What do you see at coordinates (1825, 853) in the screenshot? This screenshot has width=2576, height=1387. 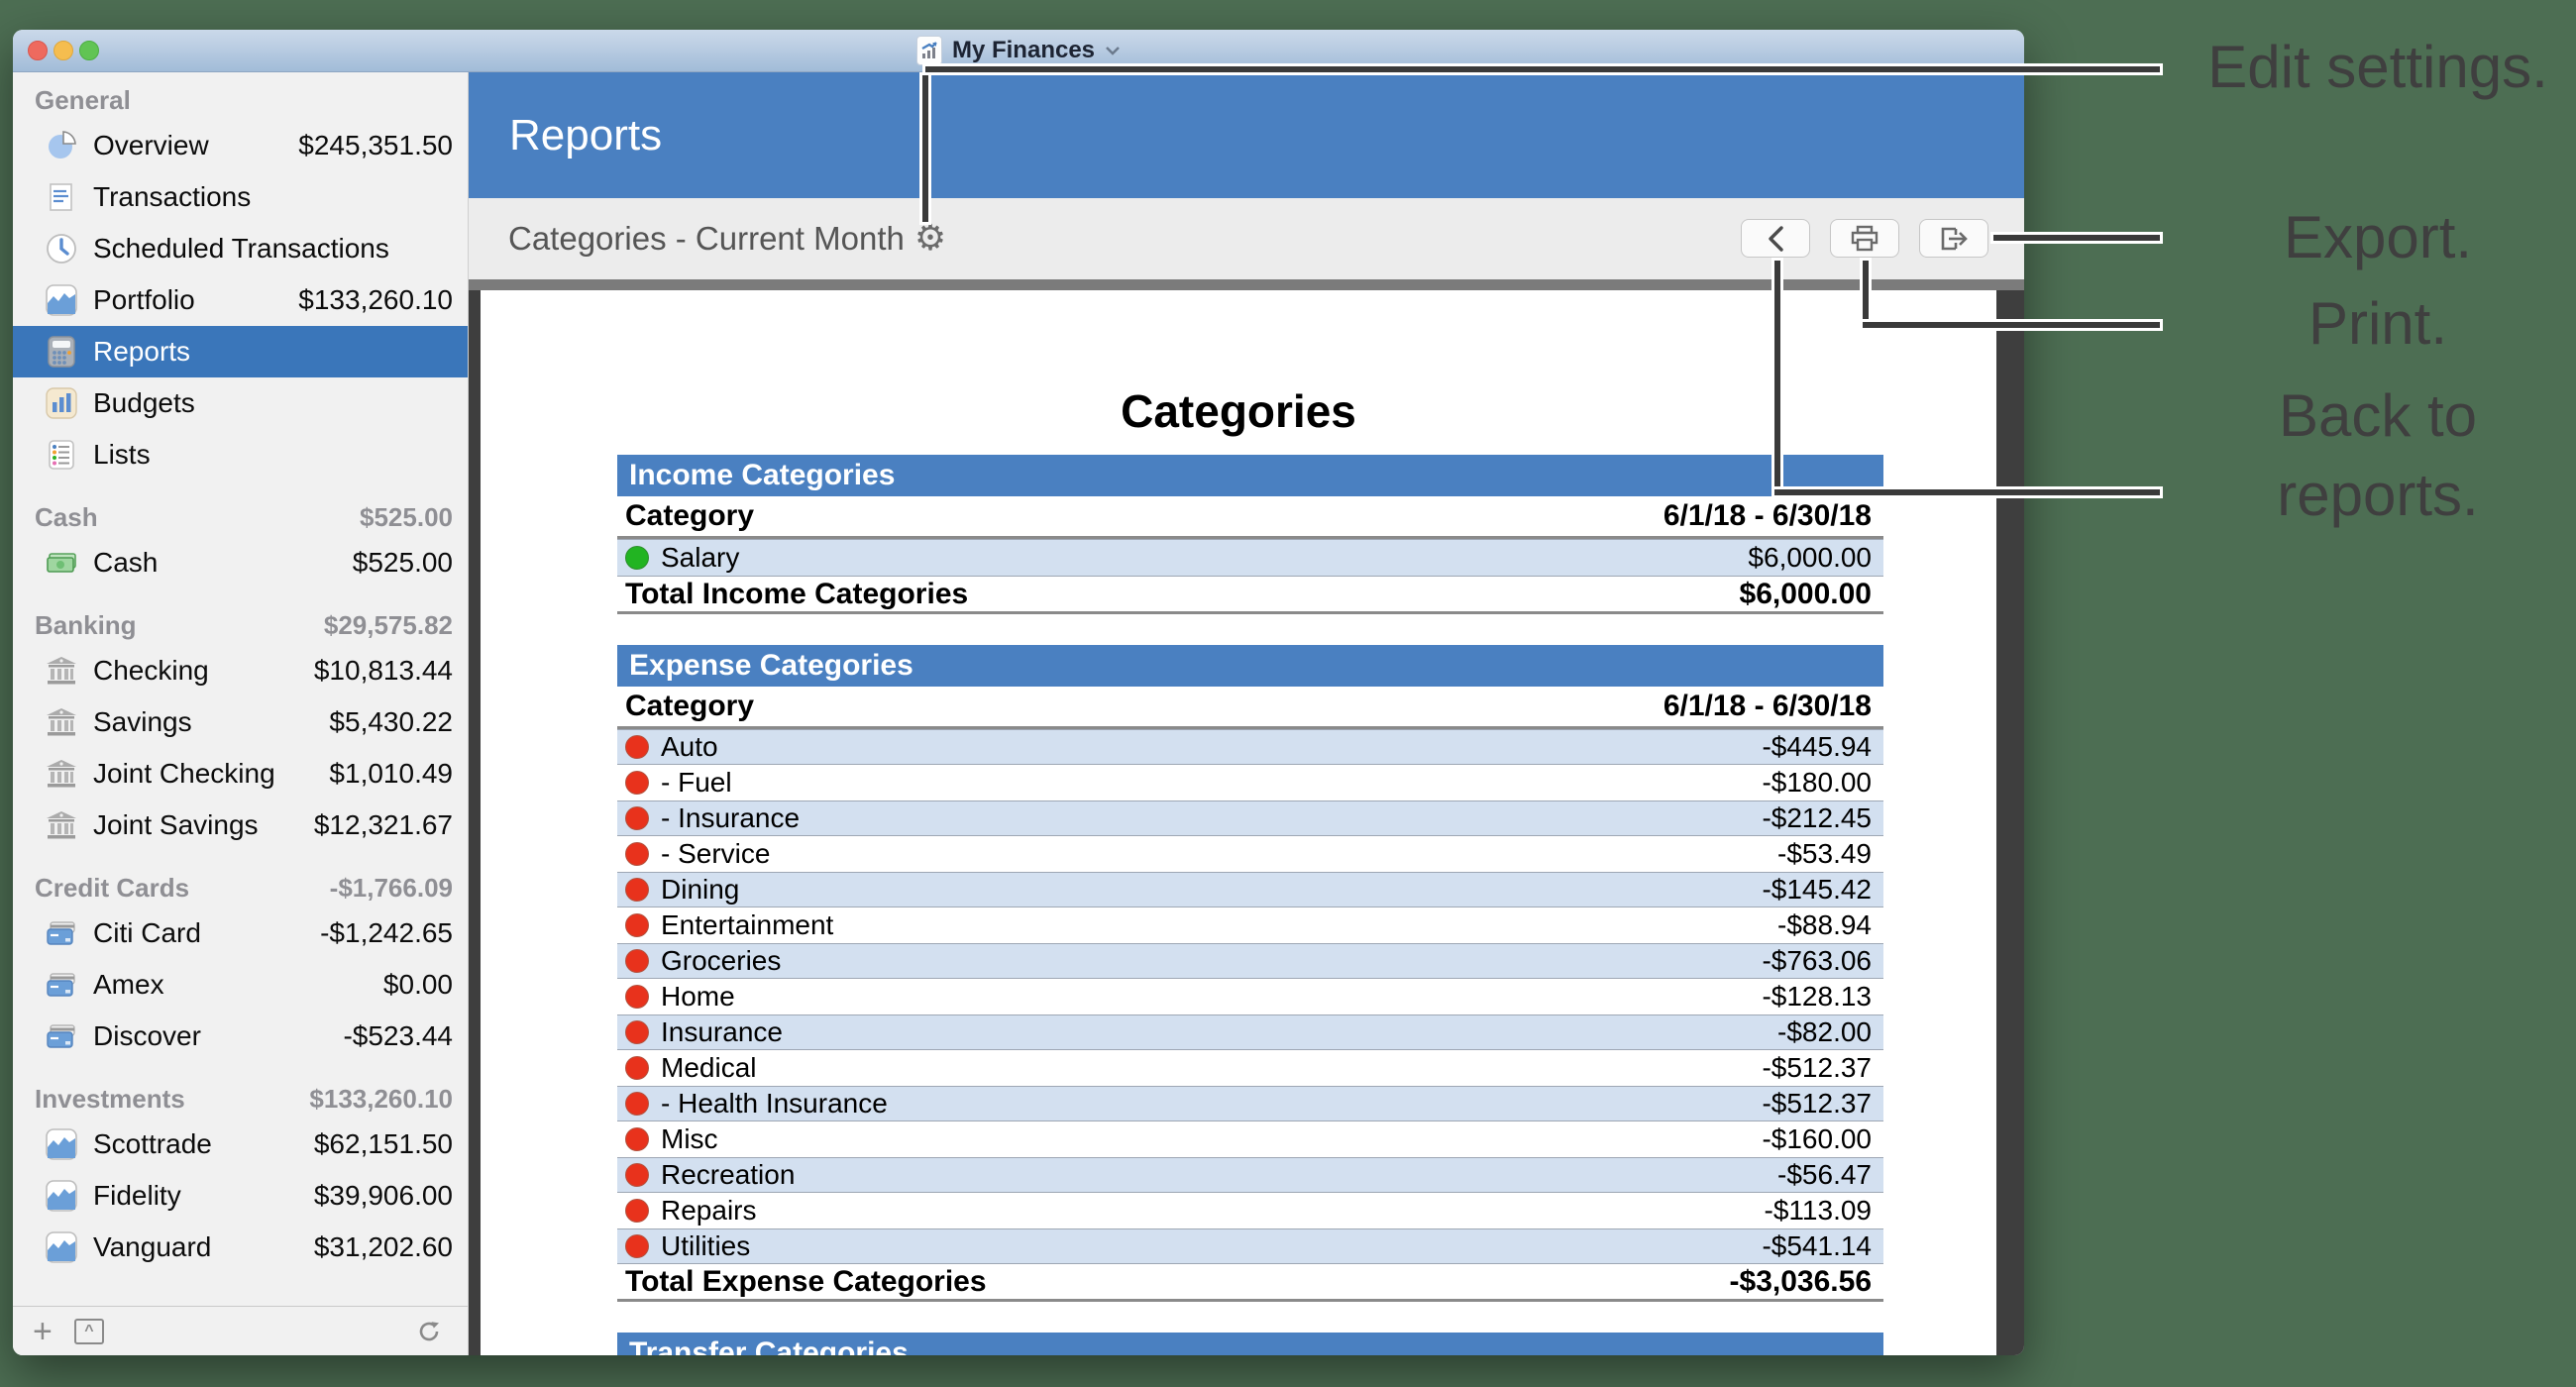 I see `category-amount: -$53.49` at bounding box center [1825, 853].